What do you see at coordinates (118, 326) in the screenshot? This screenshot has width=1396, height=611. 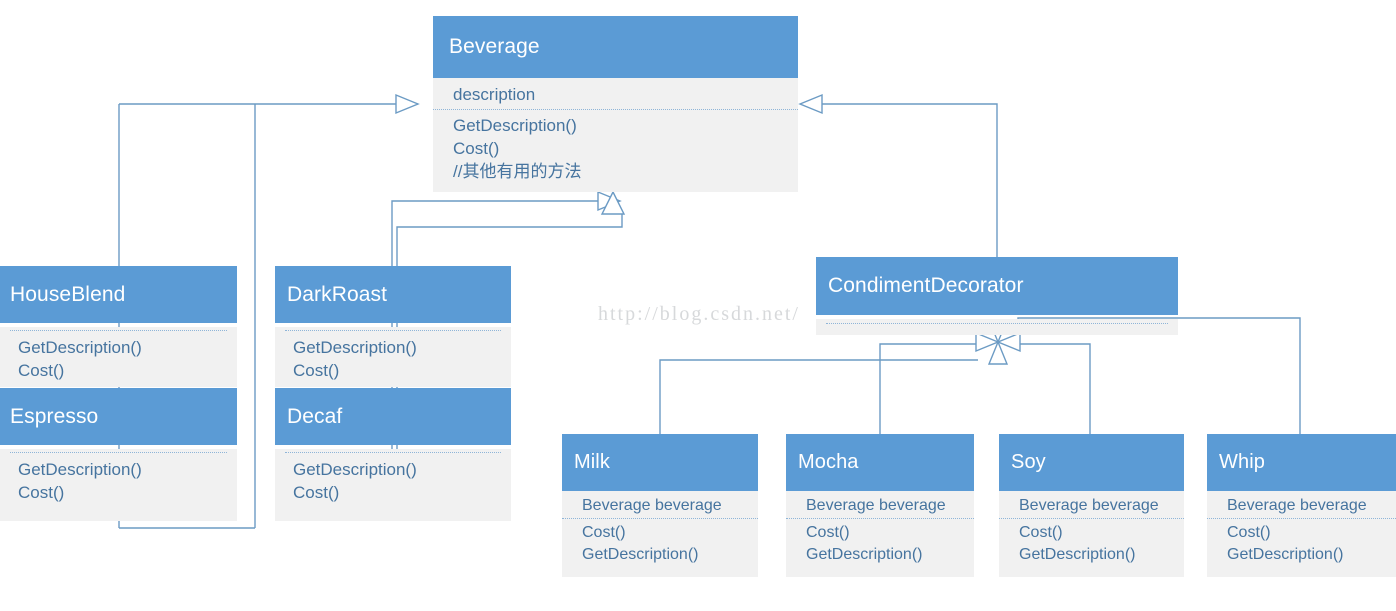 I see `class-houseblend: HouseBlend GetDescription() Cost()` at bounding box center [118, 326].